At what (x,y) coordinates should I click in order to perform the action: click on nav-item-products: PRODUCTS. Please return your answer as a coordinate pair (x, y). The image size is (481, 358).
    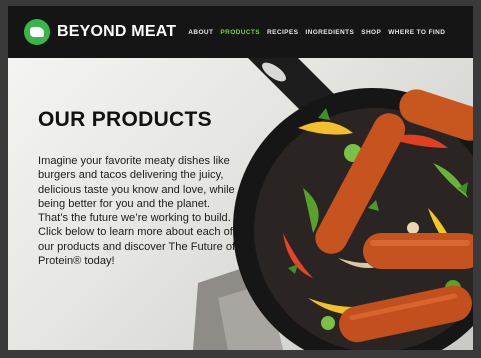
    Looking at the image, I should click on (240, 32).